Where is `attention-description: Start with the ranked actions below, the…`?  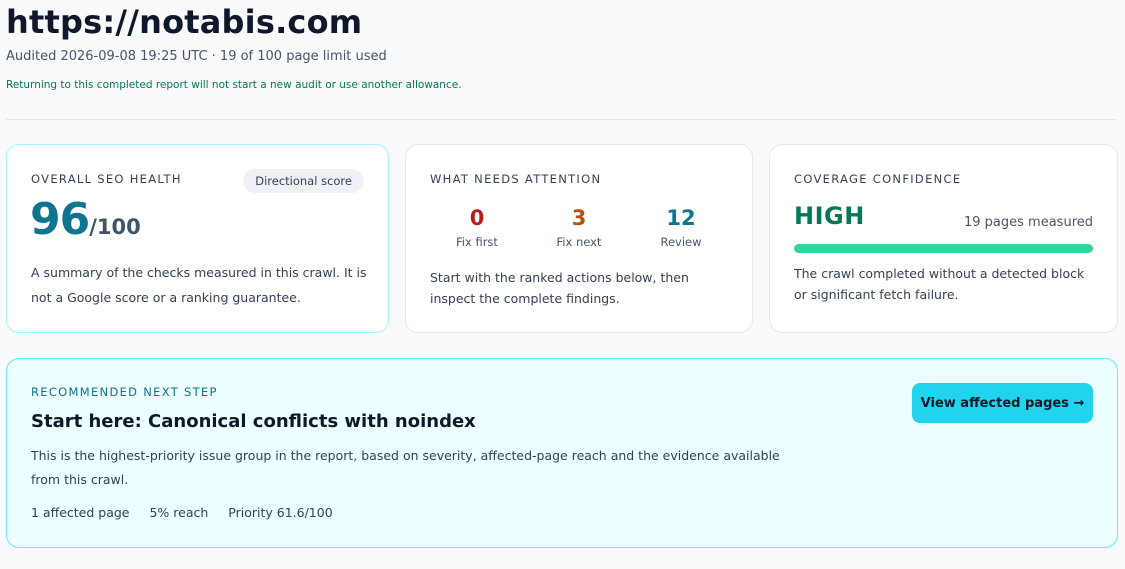 attention-description: Start with the ranked actions below, the… is located at coordinates (559, 288).